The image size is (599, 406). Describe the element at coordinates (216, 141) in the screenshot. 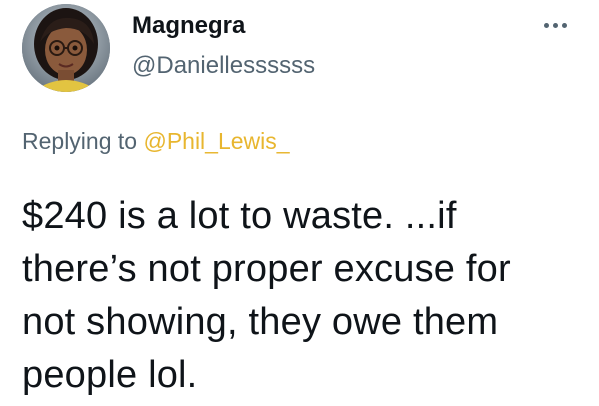

I see `reply-mention-link: @Phil_Lewis_` at that location.